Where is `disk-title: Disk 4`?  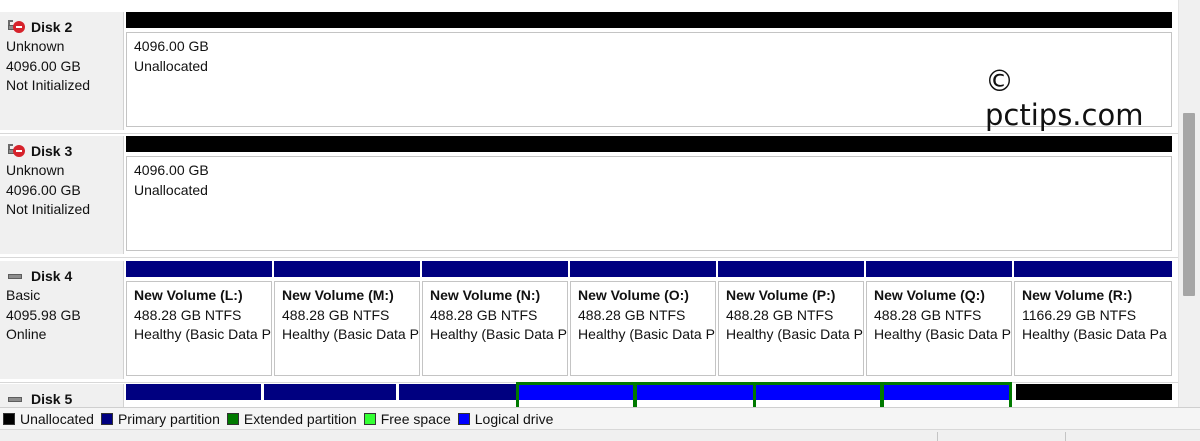 disk-title: Disk 4 is located at coordinates (64, 276).